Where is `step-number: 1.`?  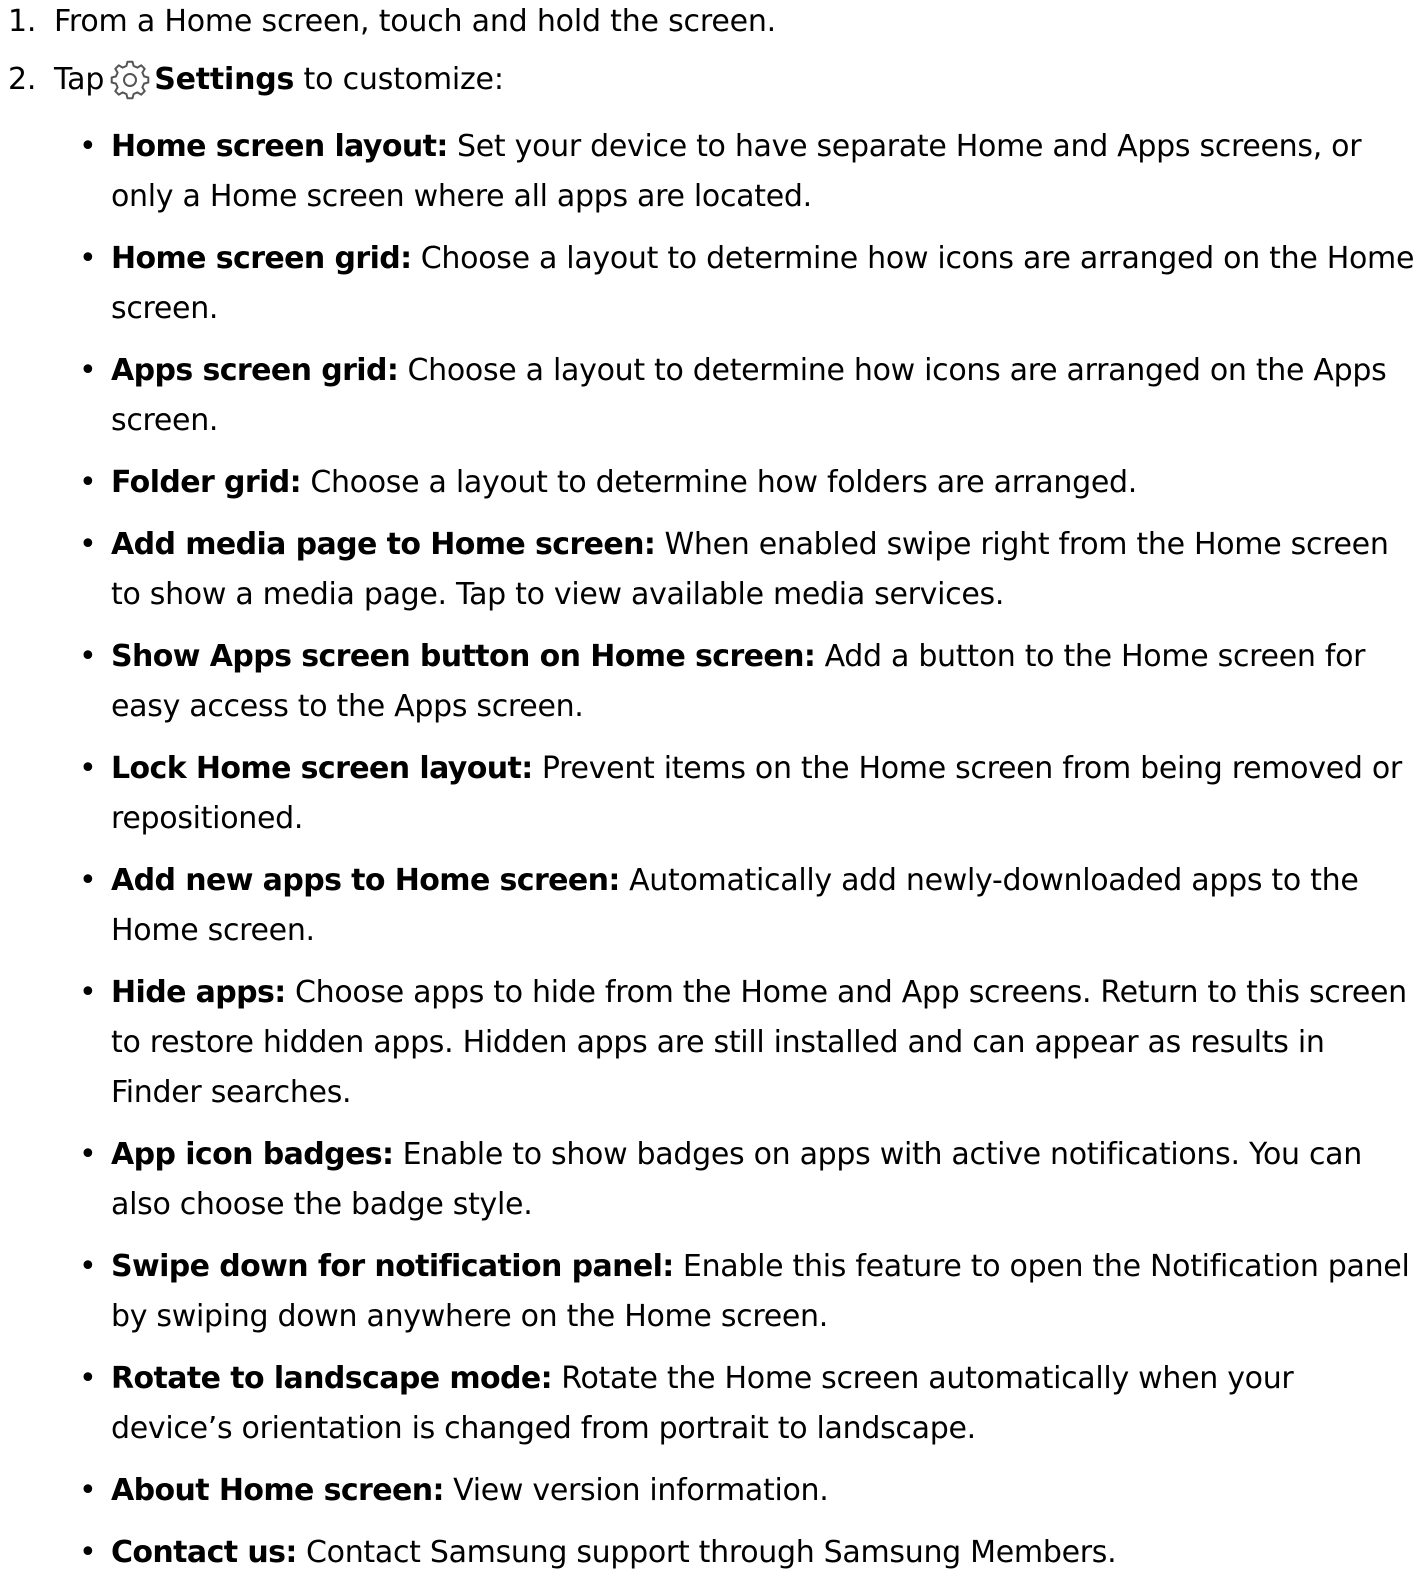
step-number: 1. is located at coordinates (22, 21).